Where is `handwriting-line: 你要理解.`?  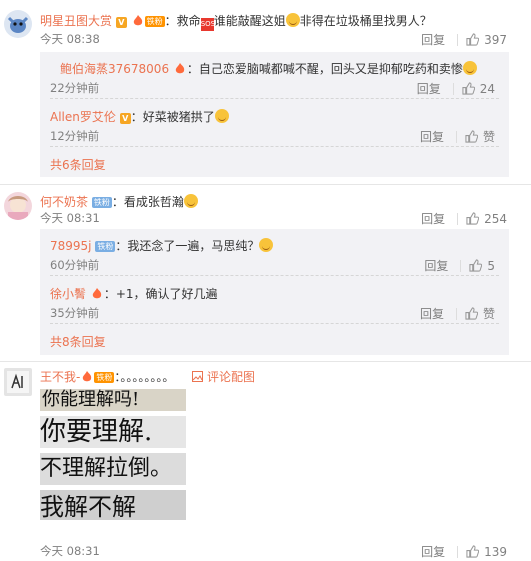
handwriting-line: 你要理解. is located at coordinates (113, 432).